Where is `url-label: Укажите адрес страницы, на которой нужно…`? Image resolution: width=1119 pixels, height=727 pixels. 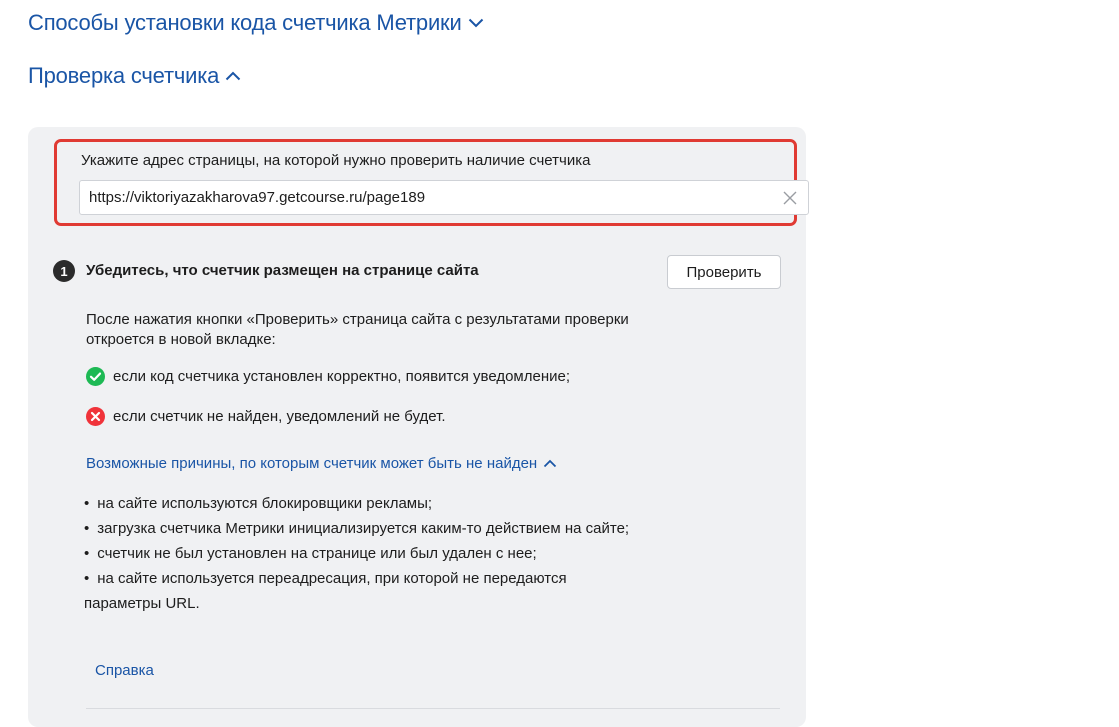 url-label: Укажите адрес страницы, на которой нужно… is located at coordinates (336, 160).